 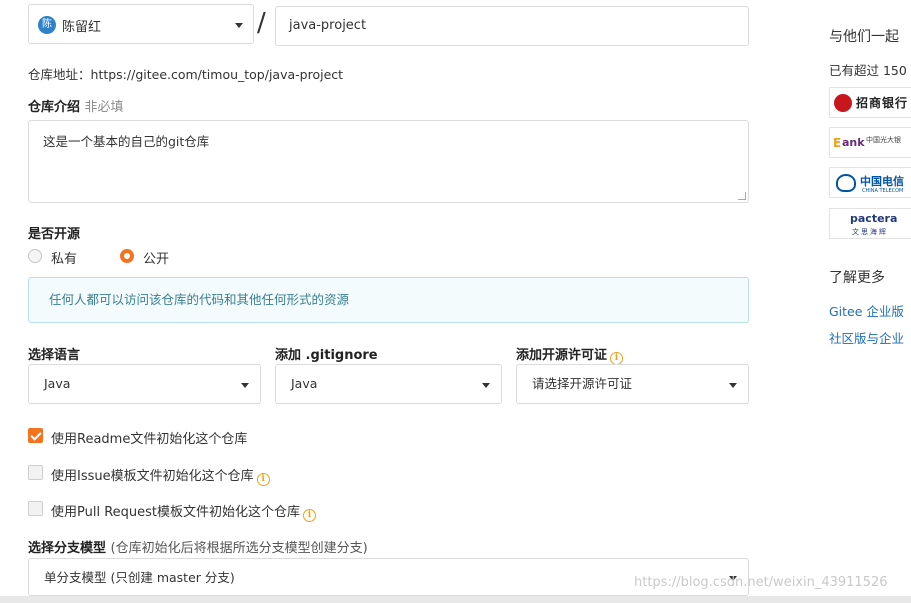 What do you see at coordinates (582, 383) in the screenshot?
I see `license-value: 请选择开源许可证` at bounding box center [582, 383].